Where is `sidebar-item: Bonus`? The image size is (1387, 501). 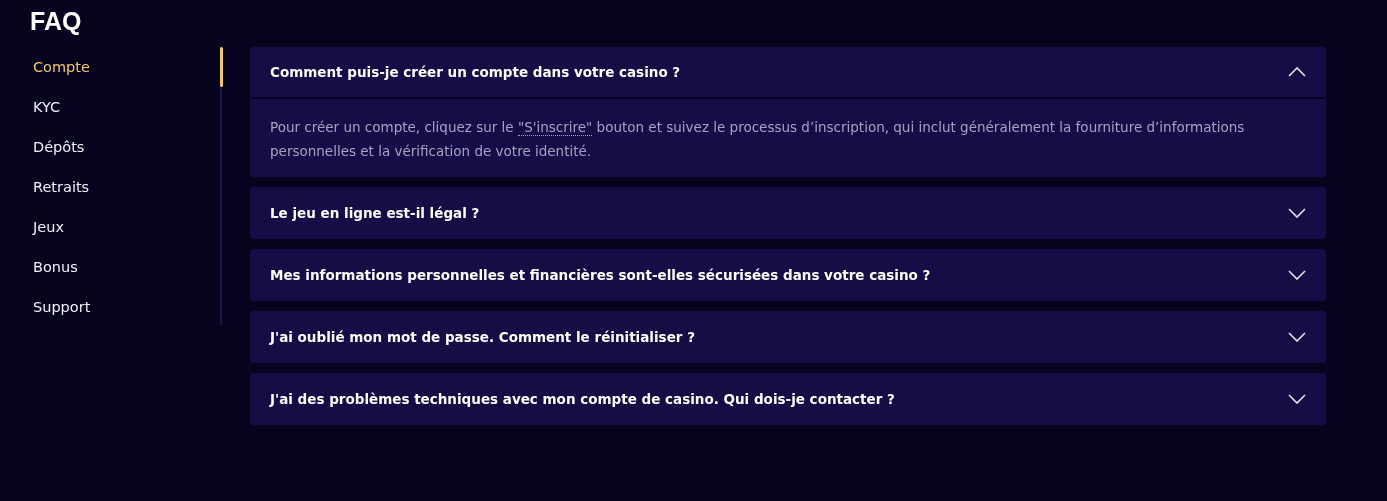
sidebar-item: Bonus is located at coordinates (125, 267).